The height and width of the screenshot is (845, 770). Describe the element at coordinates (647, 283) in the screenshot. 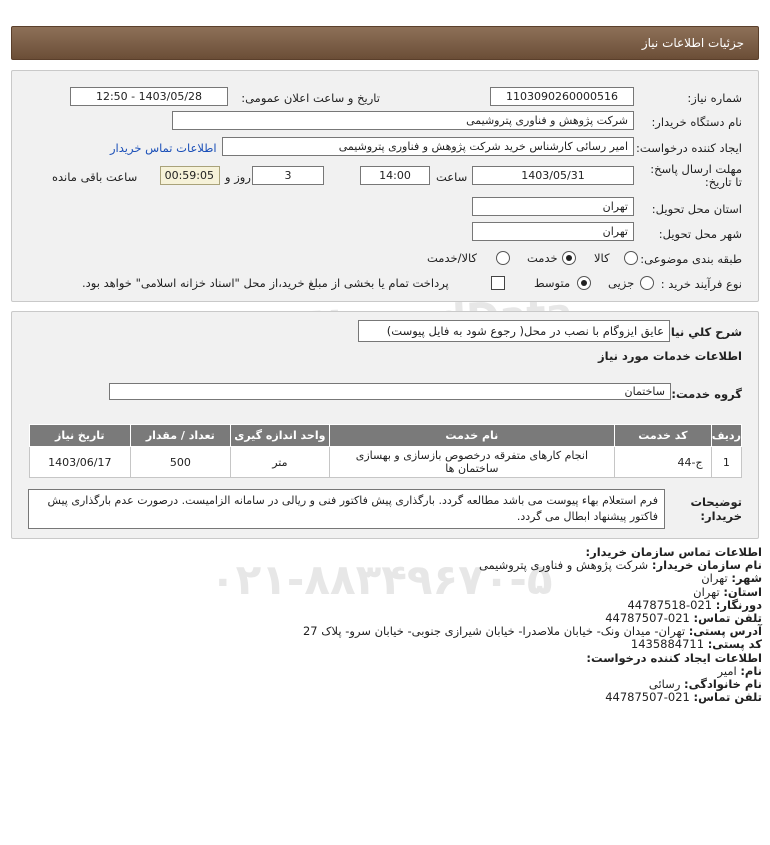

I see `process-minor-radio` at that location.